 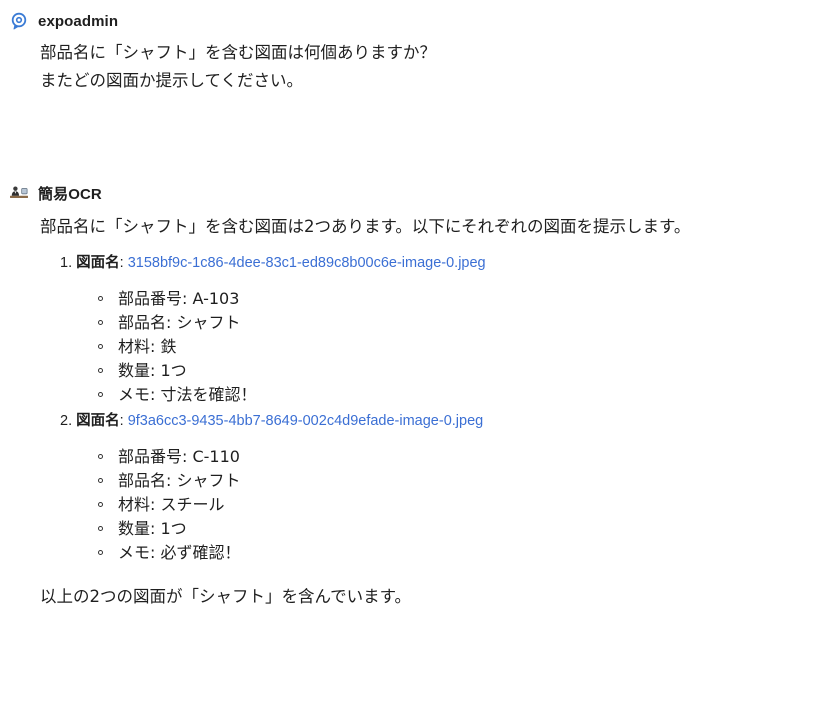 I want to click on drawing-number: 2., so click(x=66, y=421).